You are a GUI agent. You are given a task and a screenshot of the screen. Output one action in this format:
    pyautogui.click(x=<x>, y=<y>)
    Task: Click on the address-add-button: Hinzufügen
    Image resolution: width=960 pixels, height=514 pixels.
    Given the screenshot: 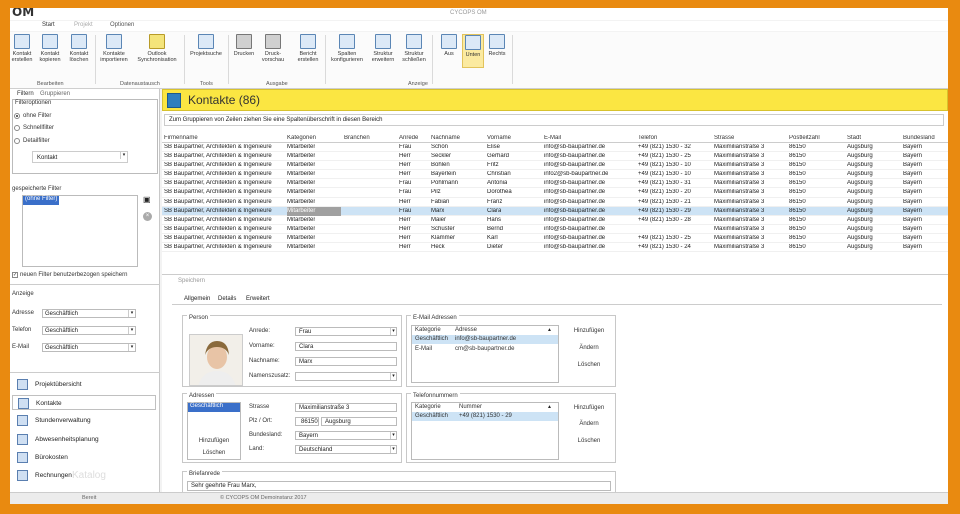 What is the action you would take?
    pyautogui.click(x=214, y=441)
    